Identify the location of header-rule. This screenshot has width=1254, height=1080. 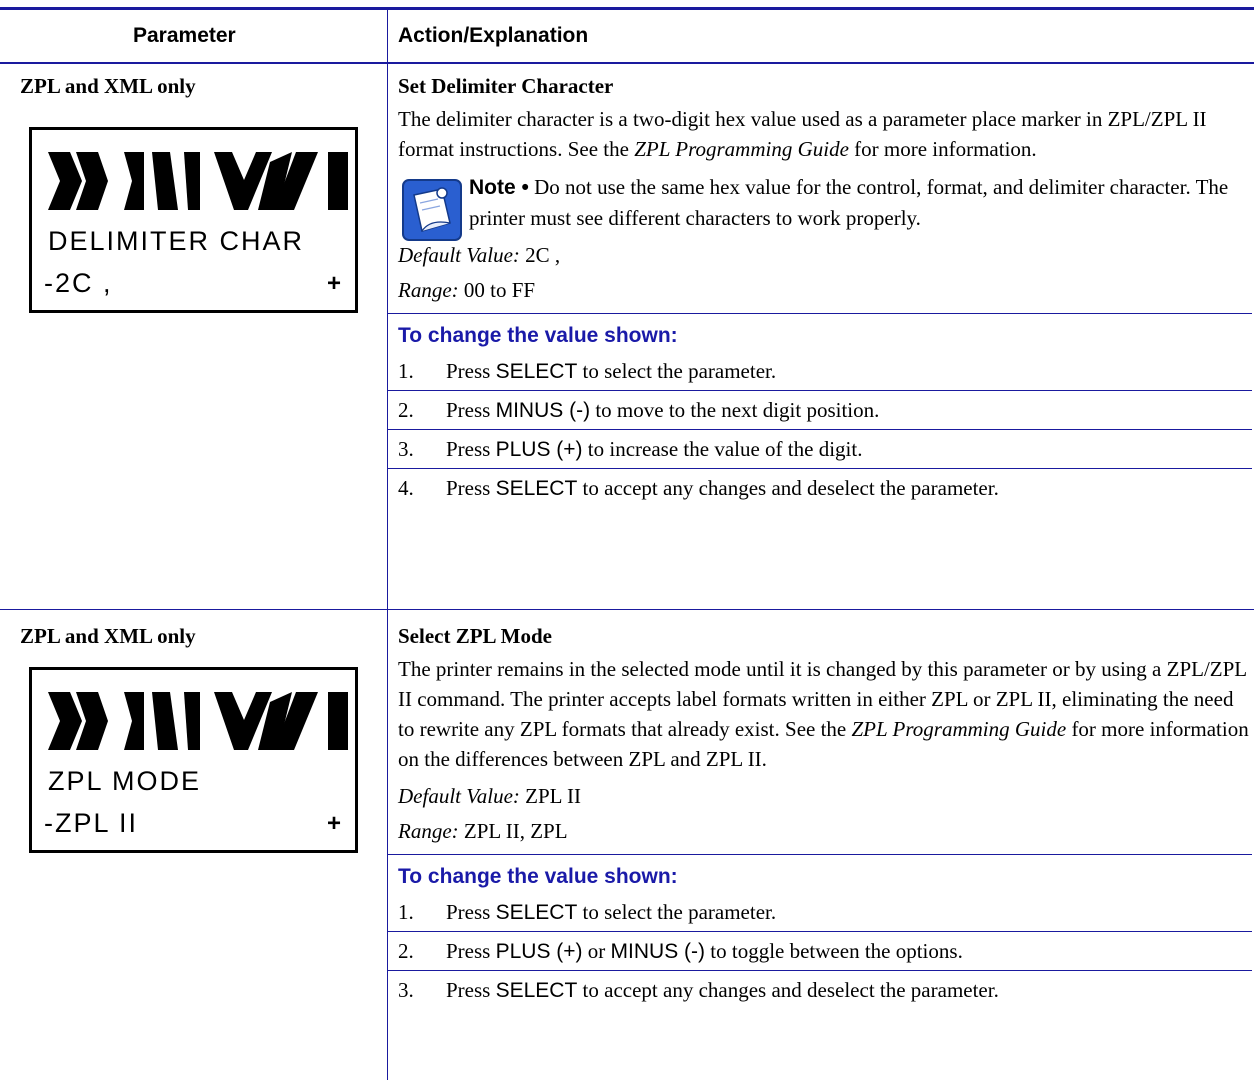
(627, 63).